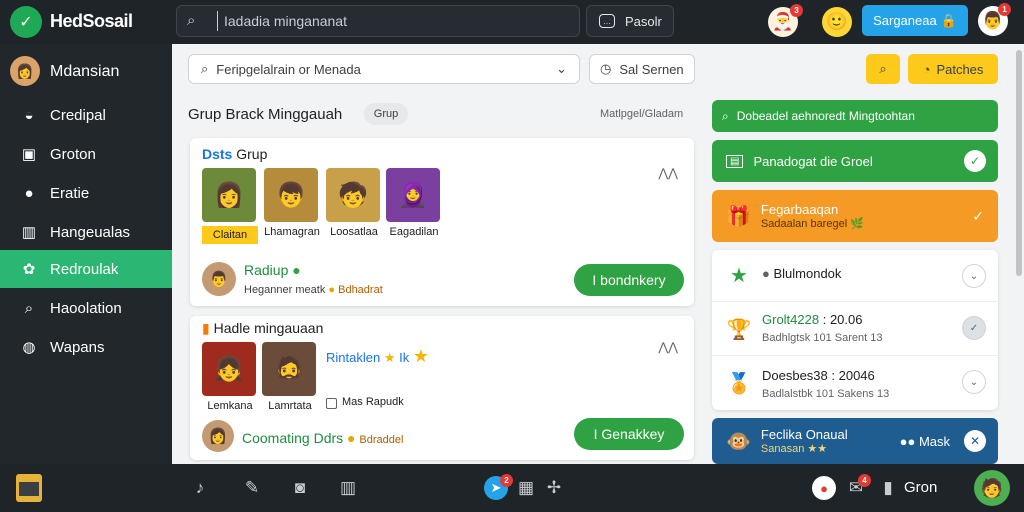  What do you see at coordinates (389, 357) in the screenshot?
I see `star-icon: ★` at bounding box center [389, 357].